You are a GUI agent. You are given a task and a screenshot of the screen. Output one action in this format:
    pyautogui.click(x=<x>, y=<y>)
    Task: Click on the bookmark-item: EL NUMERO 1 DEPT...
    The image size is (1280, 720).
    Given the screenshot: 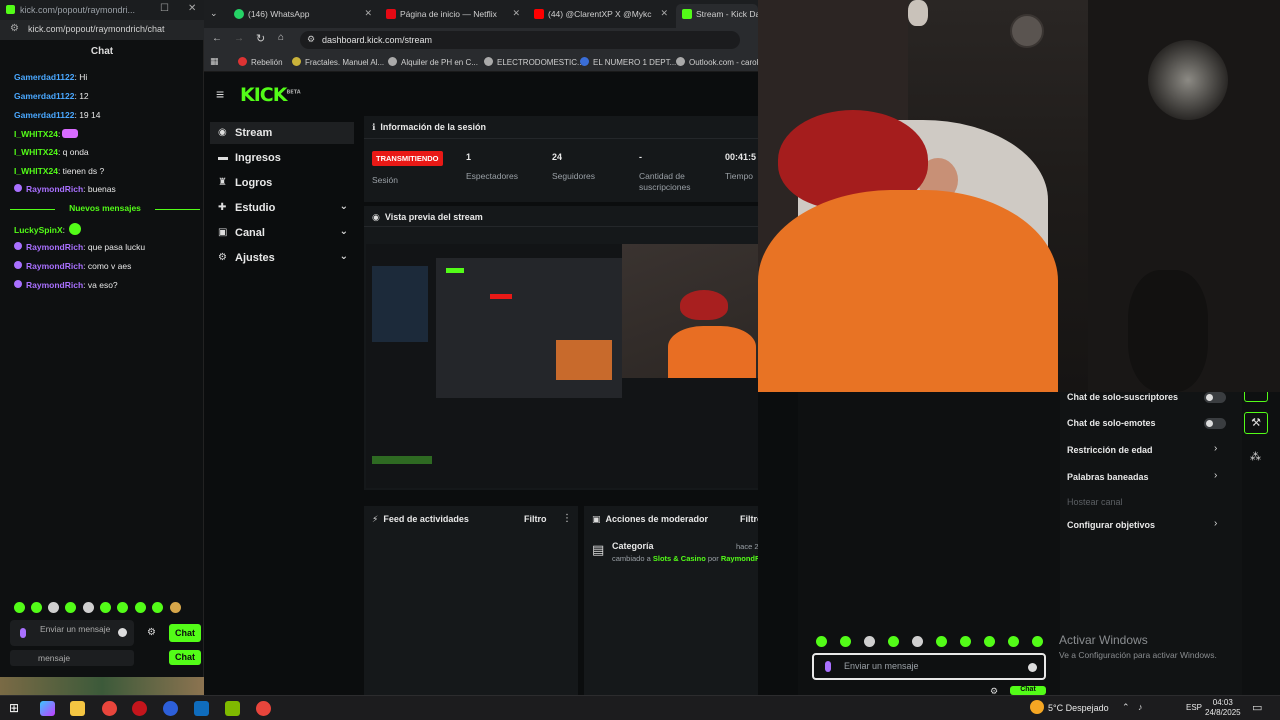 What is the action you would take?
    pyautogui.click(x=628, y=62)
    